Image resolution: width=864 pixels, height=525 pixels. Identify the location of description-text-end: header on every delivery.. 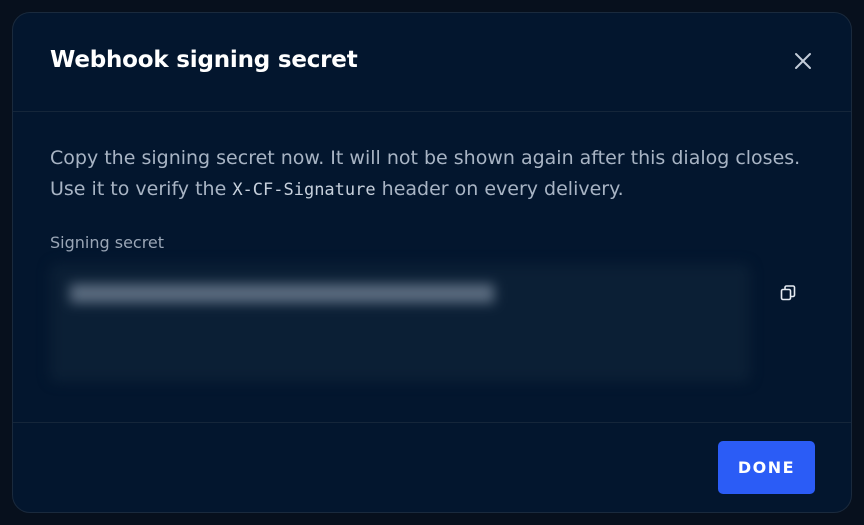
(499, 189).